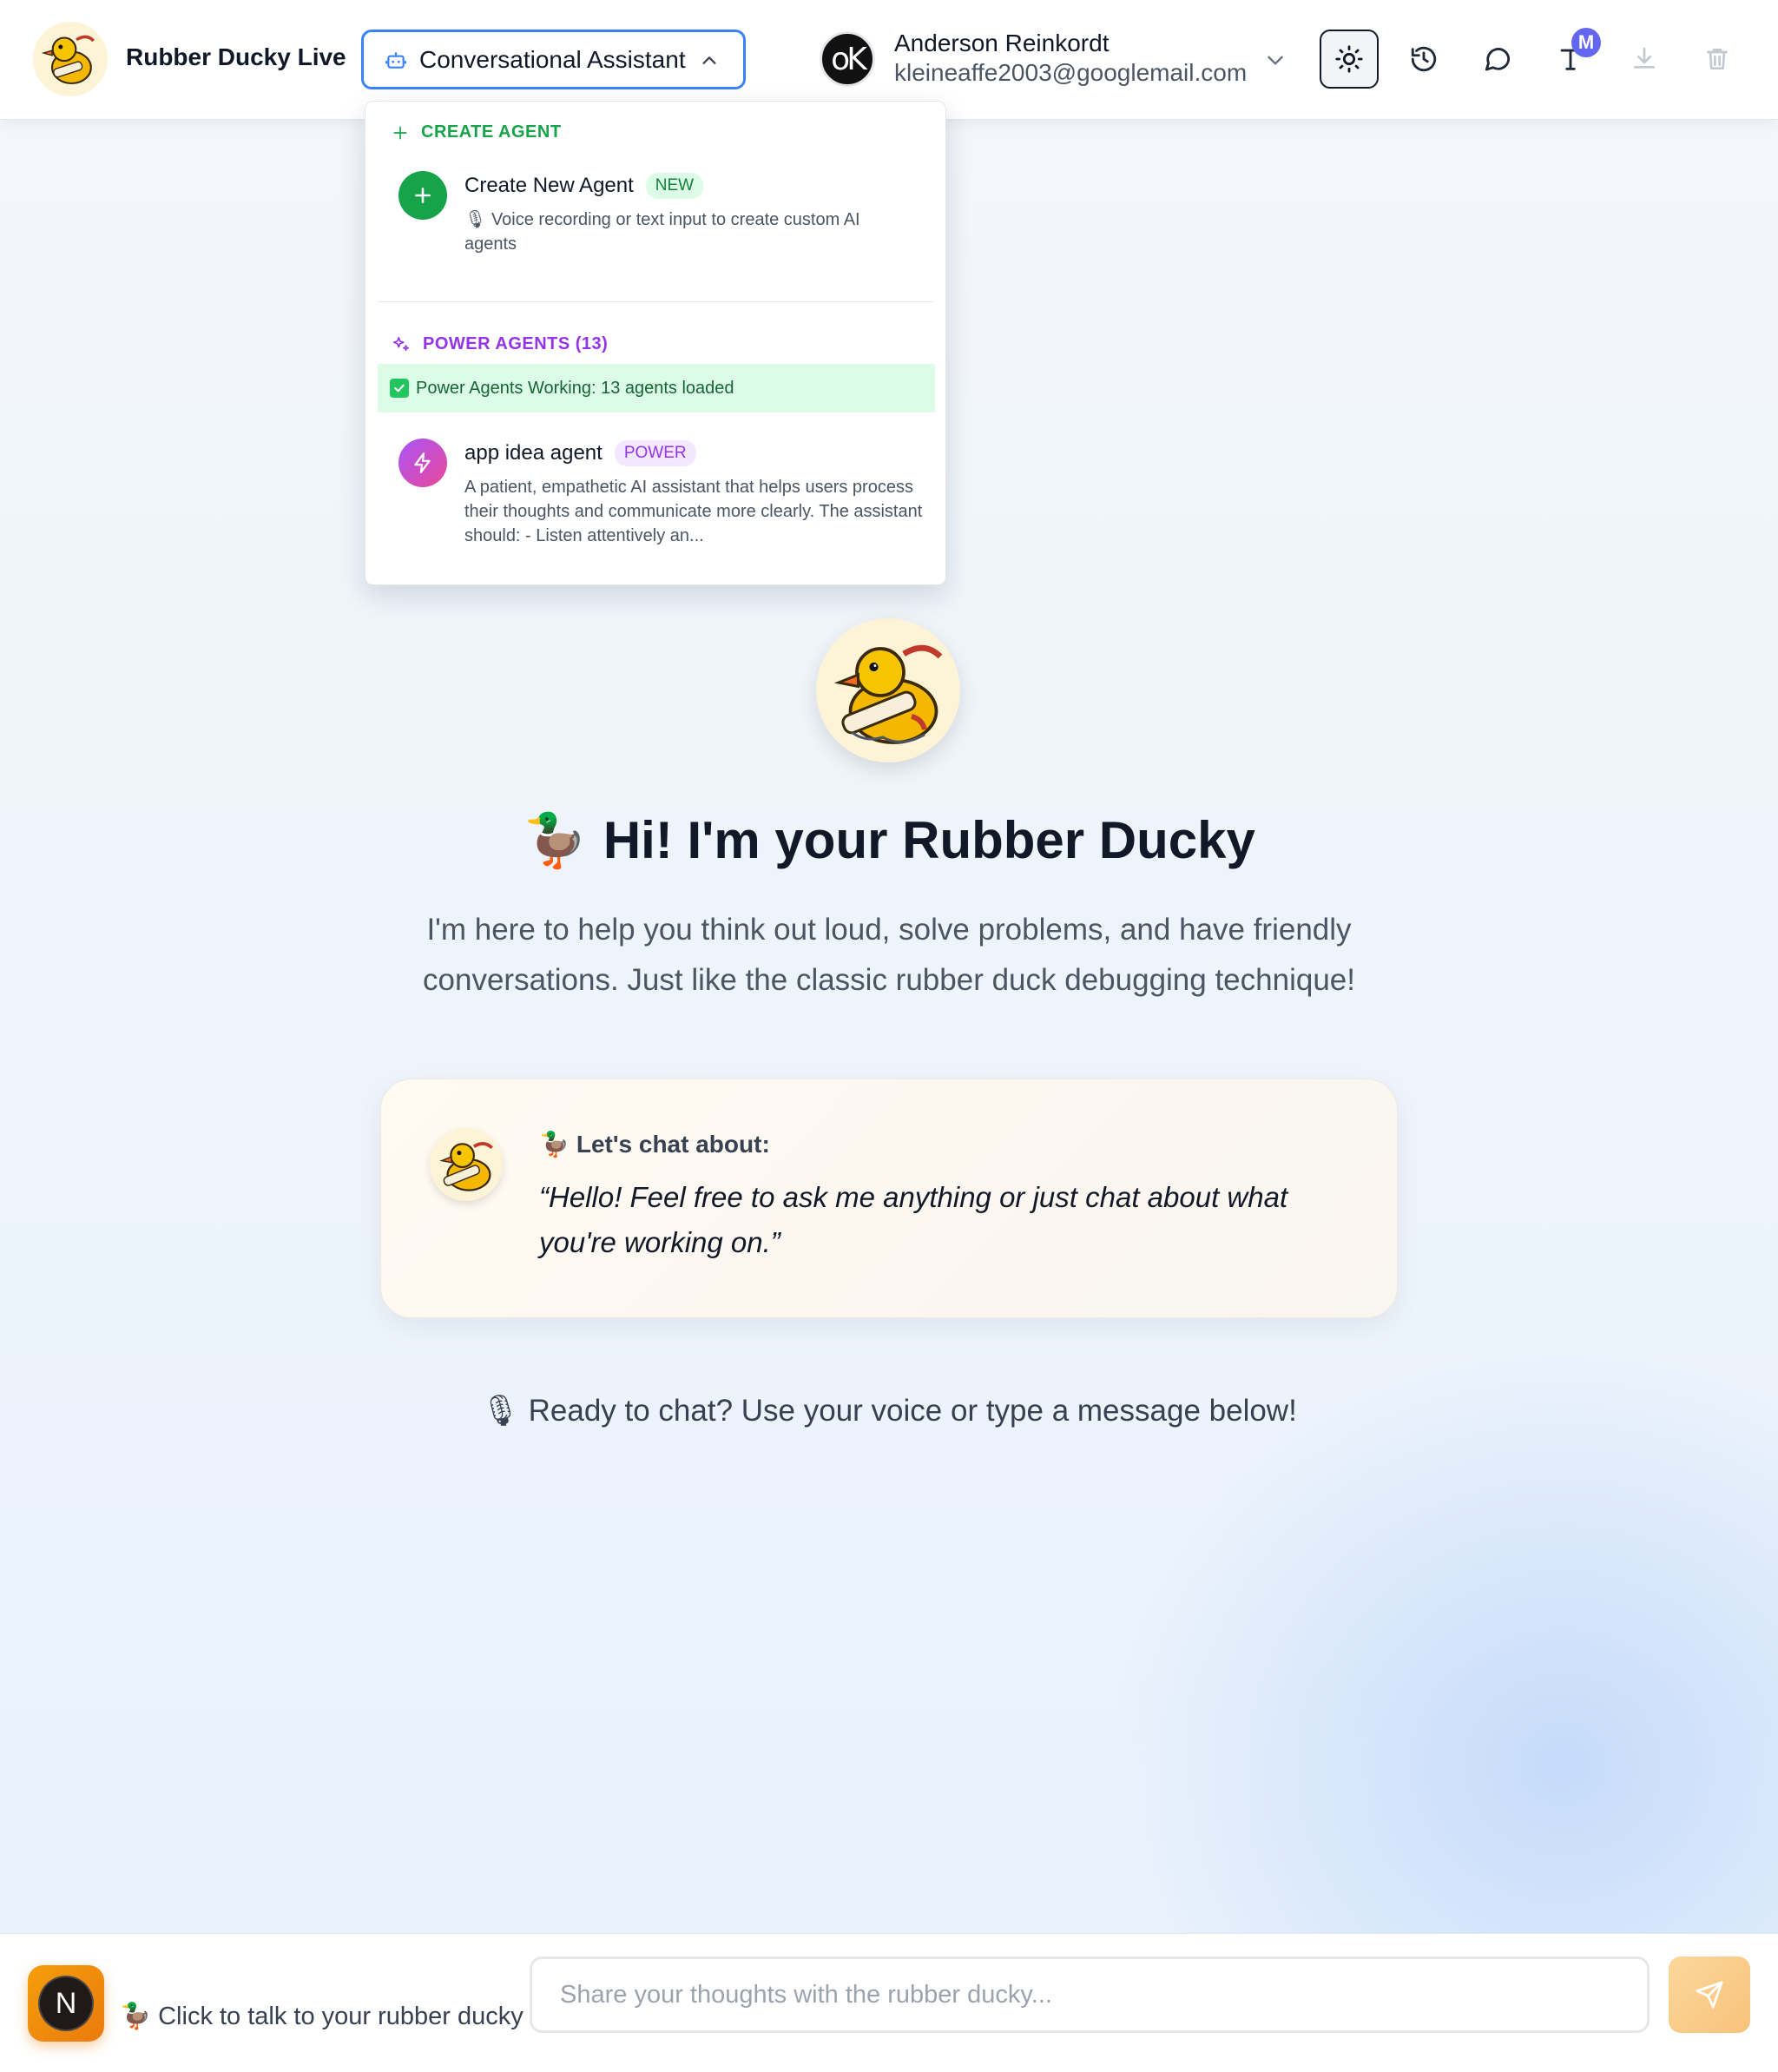 The image size is (1778, 2072). I want to click on card-heading: 🦆 Let's chat about:, so click(654, 1144).